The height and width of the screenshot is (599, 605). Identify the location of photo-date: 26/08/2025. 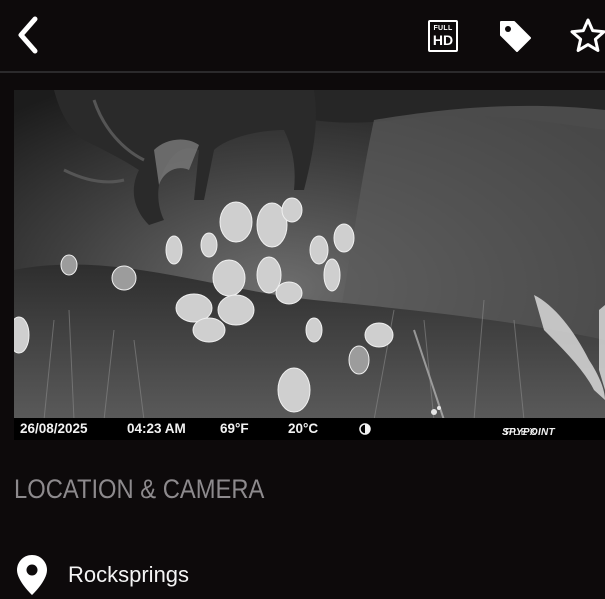
(54, 428).